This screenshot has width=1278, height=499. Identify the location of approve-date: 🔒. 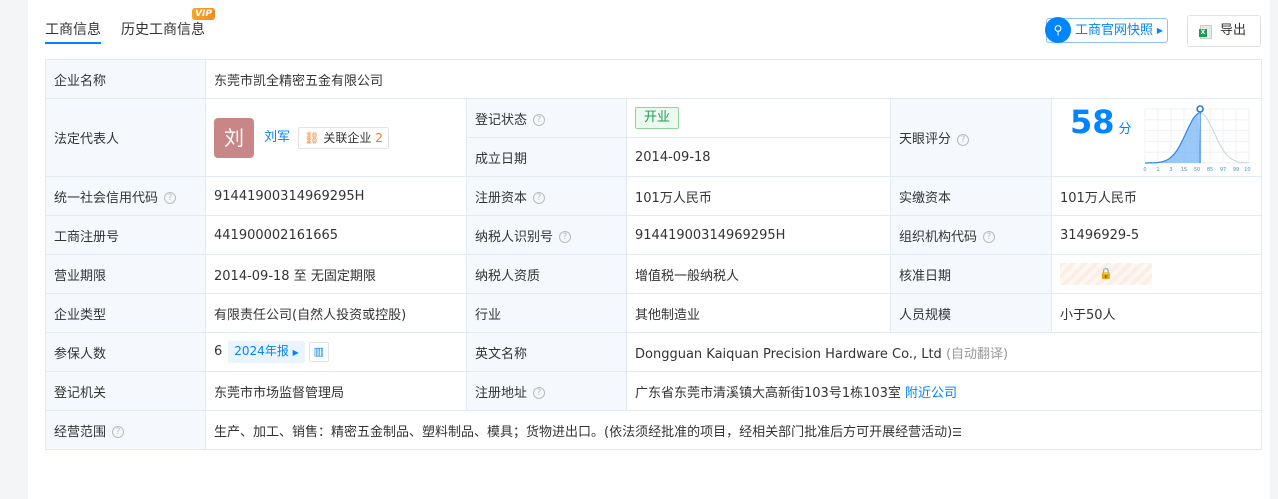
(1156, 274).